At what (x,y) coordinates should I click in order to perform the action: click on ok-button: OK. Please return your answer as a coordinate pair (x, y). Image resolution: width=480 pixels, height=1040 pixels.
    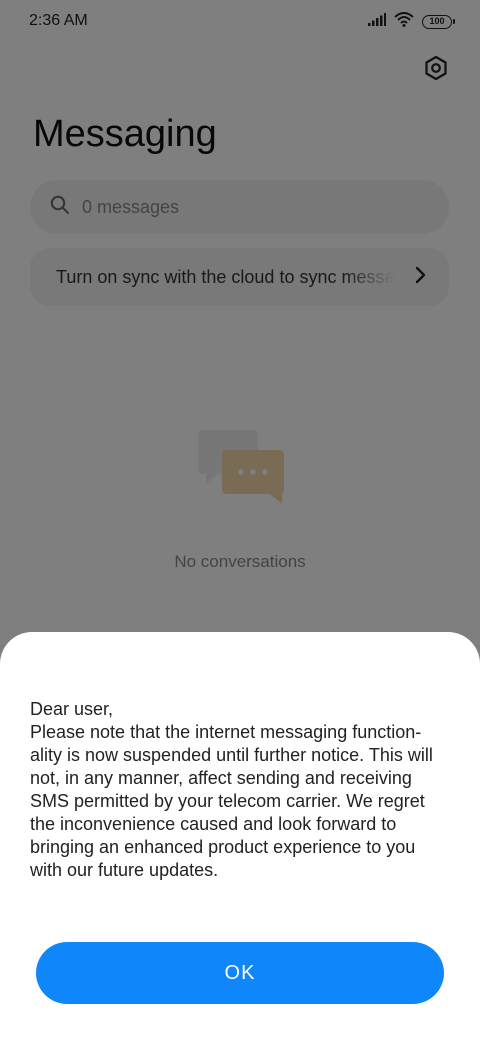
    Looking at the image, I should click on (240, 973).